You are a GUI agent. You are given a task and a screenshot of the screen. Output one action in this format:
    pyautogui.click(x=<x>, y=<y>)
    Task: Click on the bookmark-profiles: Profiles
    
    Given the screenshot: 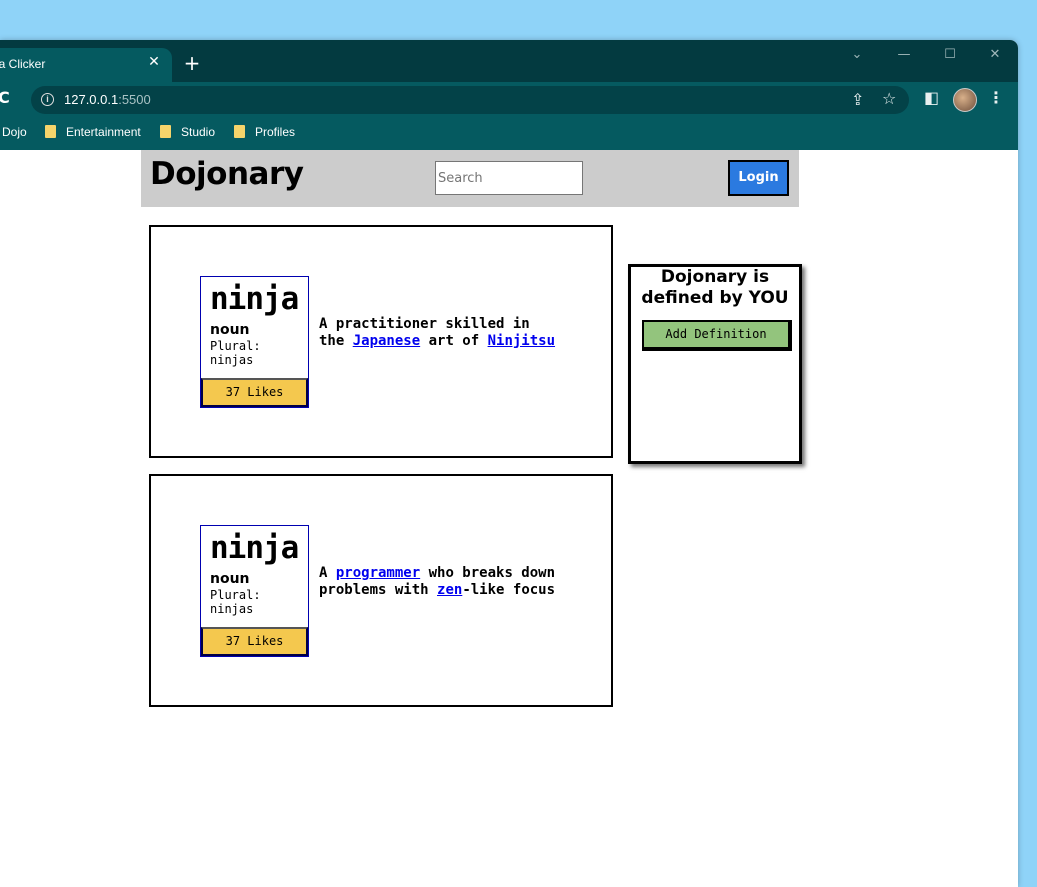 What is the action you would take?
    pyautogui.click(x=264, y=132)
    